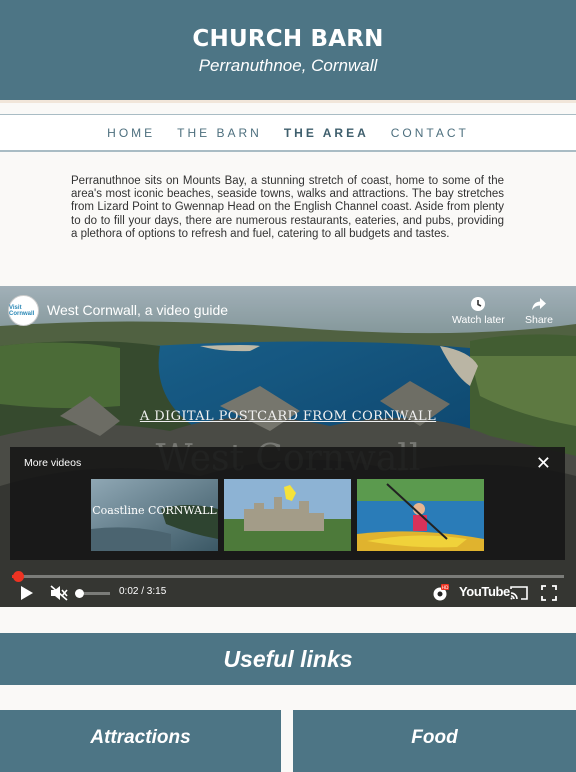 The height and width of the screenshot is (772, 576). What do you see at coordinates (288, 65) in the screenshot?
I see `site-subtitle: Perranuthnoe, Cornwall` at bounding box center [288, 65].